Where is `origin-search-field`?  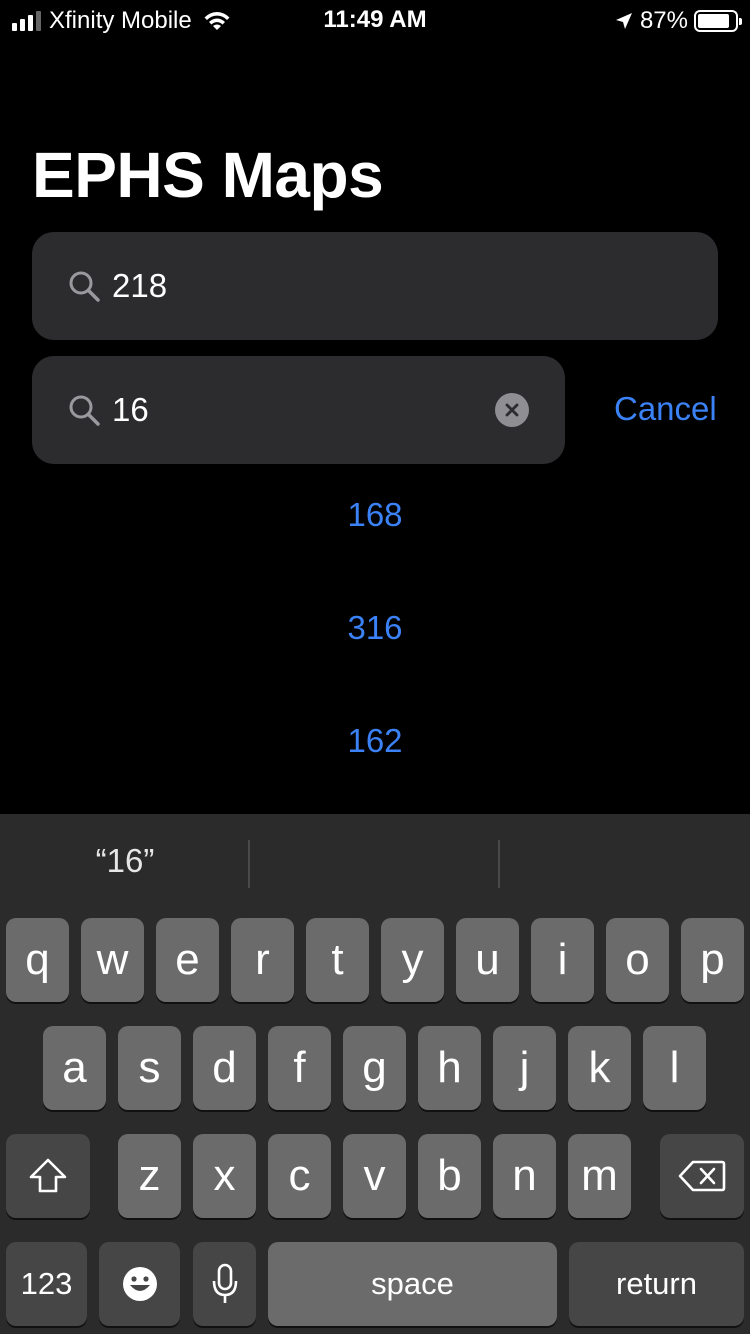
origin-search-field is located at coordinates (375, 286).